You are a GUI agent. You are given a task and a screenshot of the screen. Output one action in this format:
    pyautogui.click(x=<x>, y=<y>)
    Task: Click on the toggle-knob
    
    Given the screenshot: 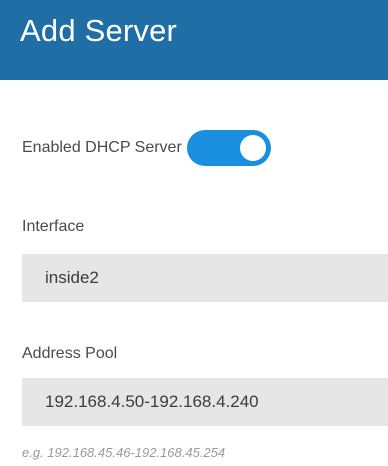 What is the action you would take?
    pyautogui.click(x=252, y=148)
    